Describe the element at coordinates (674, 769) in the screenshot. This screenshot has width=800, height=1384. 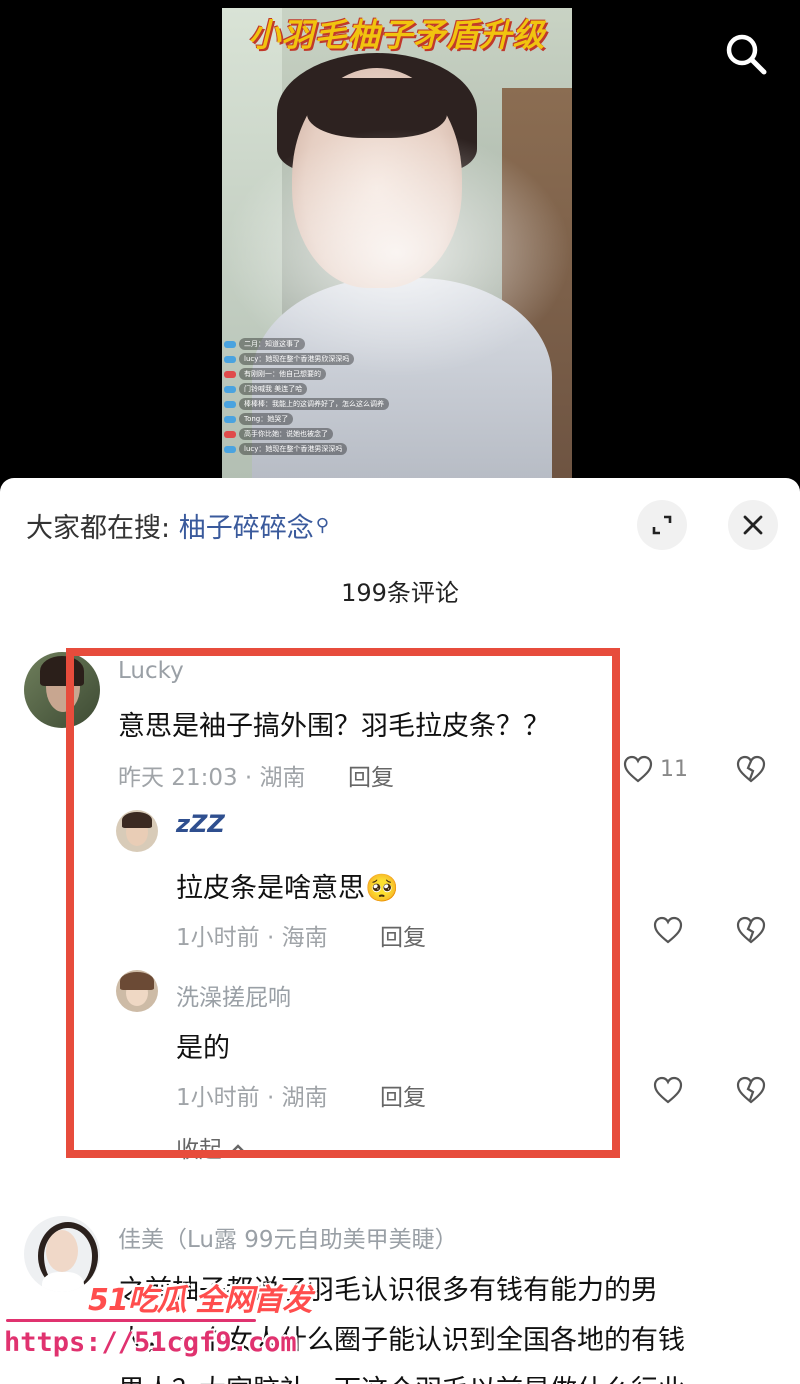
I see `like-count: 11` at that location.